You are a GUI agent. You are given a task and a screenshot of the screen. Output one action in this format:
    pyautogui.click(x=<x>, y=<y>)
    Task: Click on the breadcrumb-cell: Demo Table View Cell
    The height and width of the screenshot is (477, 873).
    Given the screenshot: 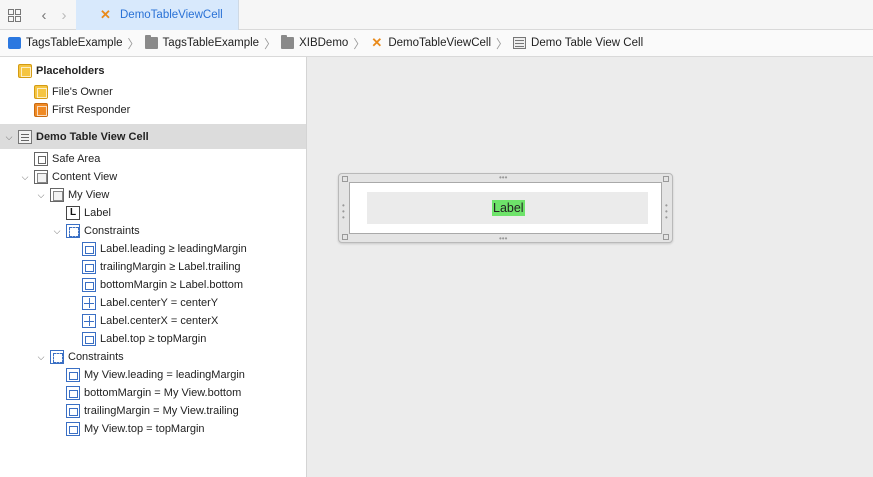 What is the action you would take?
    pyautogui.click(x=578, y=43)
    